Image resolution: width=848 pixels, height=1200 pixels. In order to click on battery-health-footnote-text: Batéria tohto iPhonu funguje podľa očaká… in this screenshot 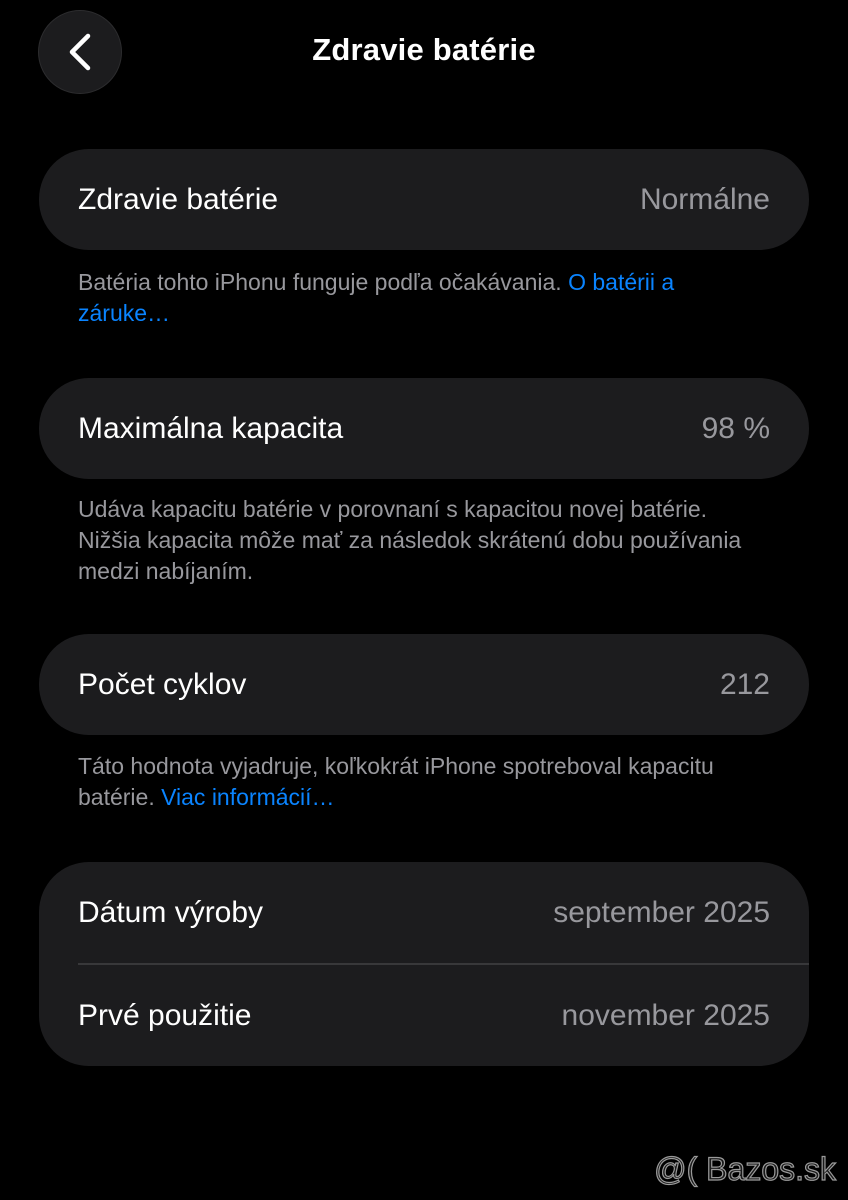, I will do `click(323, 282)`.